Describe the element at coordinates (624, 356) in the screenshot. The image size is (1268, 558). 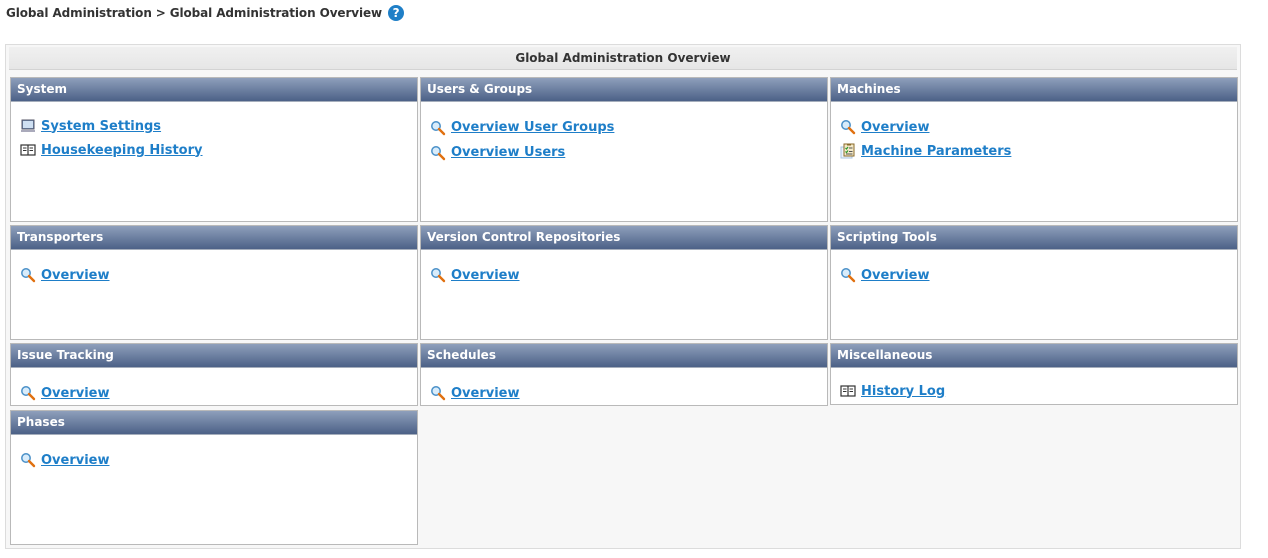
I see `panel-header: Schedules` at that location.